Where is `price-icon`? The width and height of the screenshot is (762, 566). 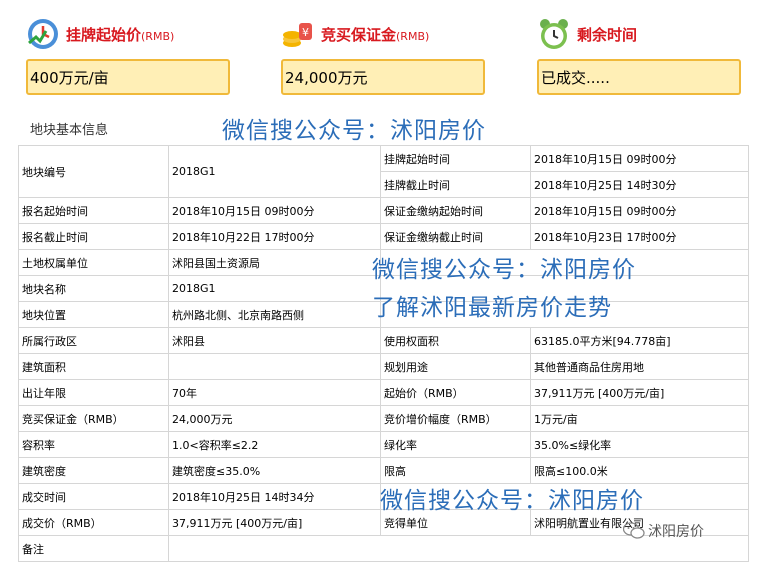
price-icon is located at coordinates (43, 34).